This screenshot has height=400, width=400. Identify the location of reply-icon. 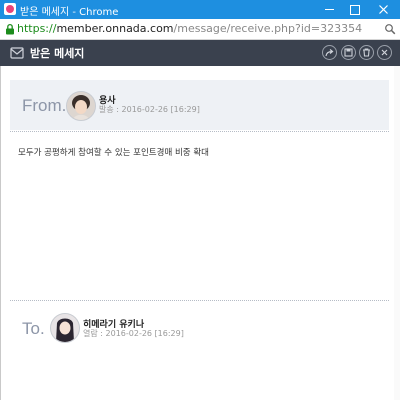
(329, 53).